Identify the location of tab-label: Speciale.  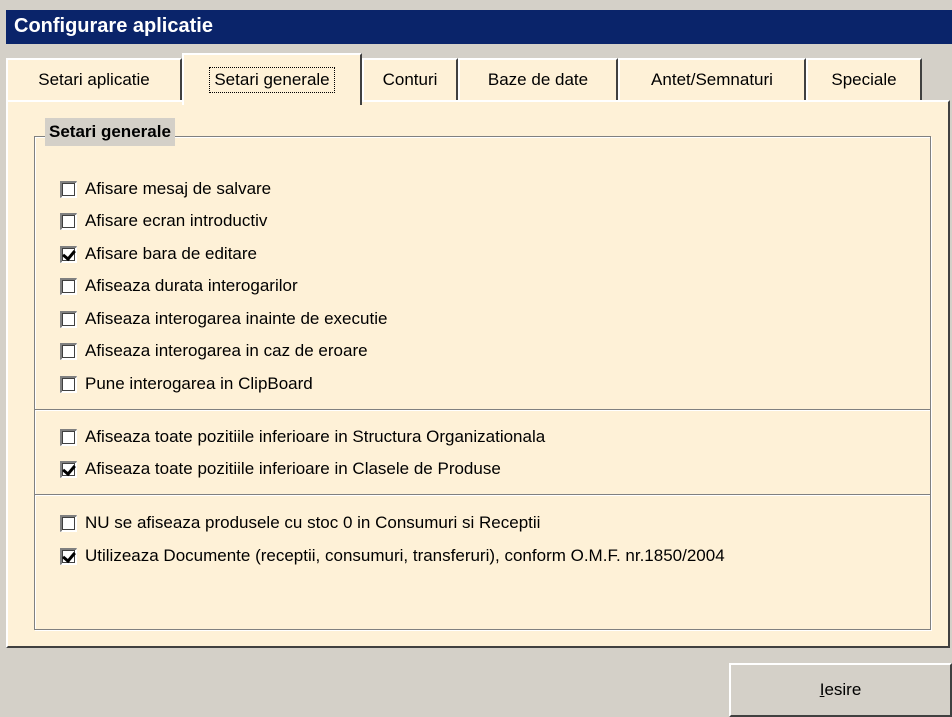
(864, 79).